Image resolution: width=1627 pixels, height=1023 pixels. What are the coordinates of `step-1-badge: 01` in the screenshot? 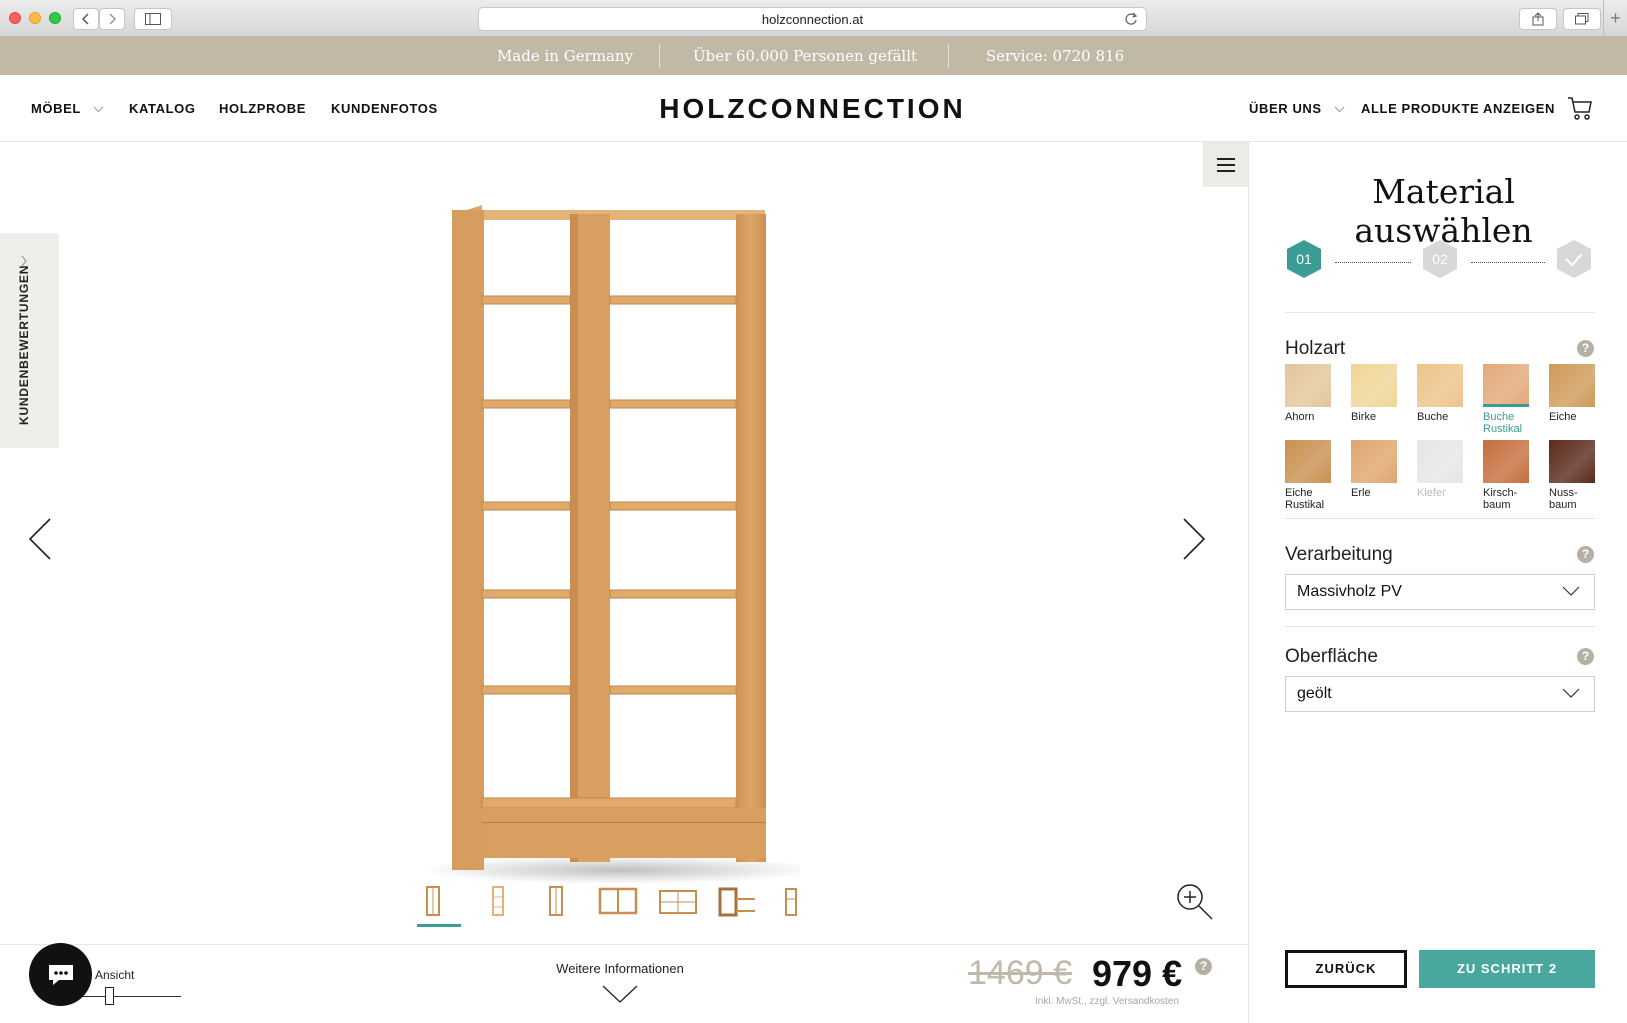 It's located at (1304, 259).